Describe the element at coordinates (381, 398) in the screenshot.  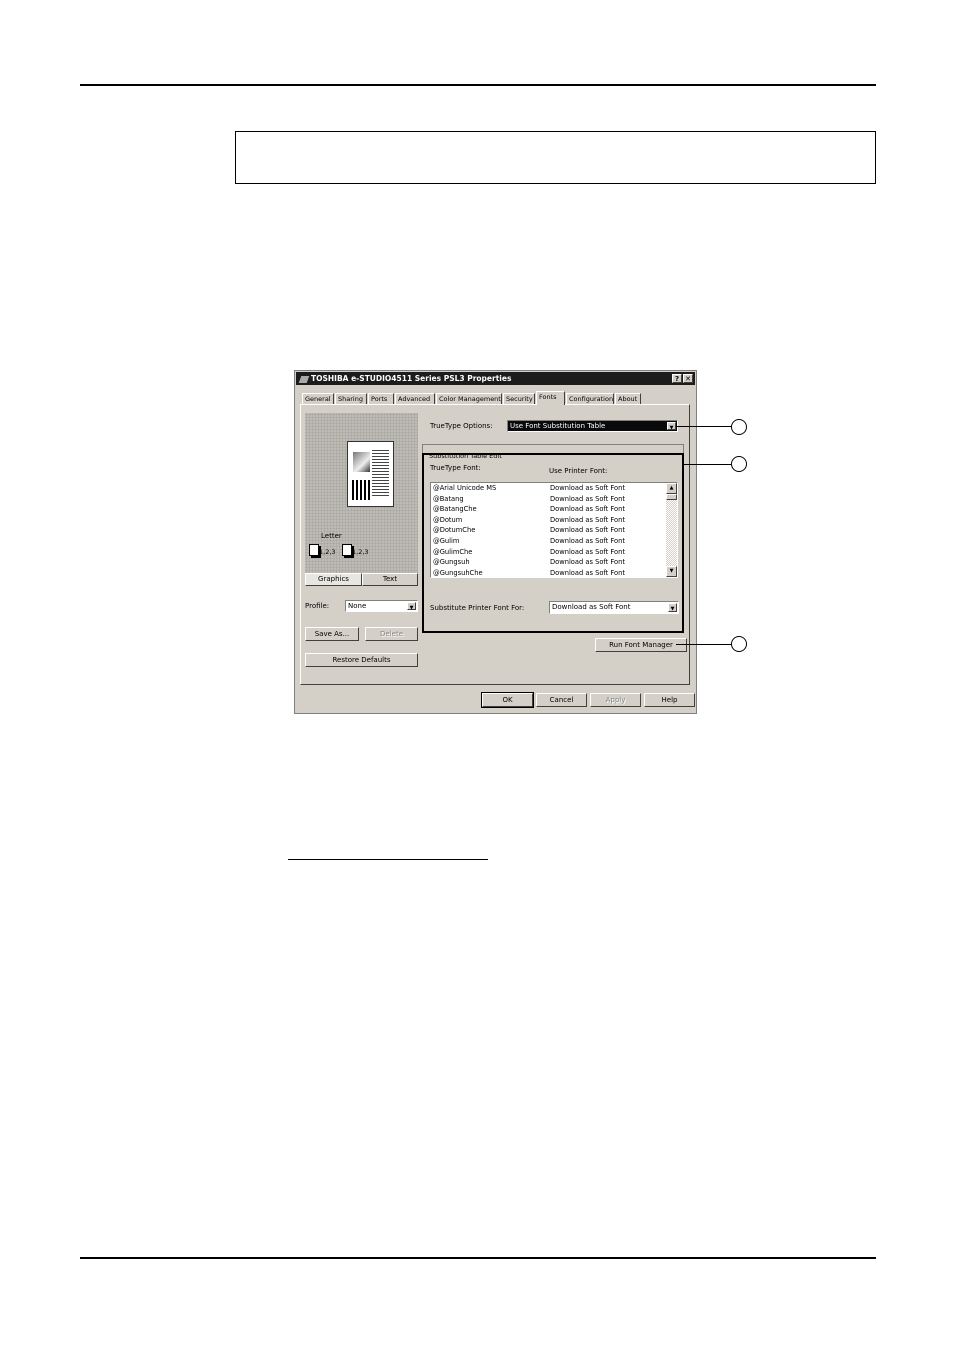
I see `tab-ports: Ports` at that location.